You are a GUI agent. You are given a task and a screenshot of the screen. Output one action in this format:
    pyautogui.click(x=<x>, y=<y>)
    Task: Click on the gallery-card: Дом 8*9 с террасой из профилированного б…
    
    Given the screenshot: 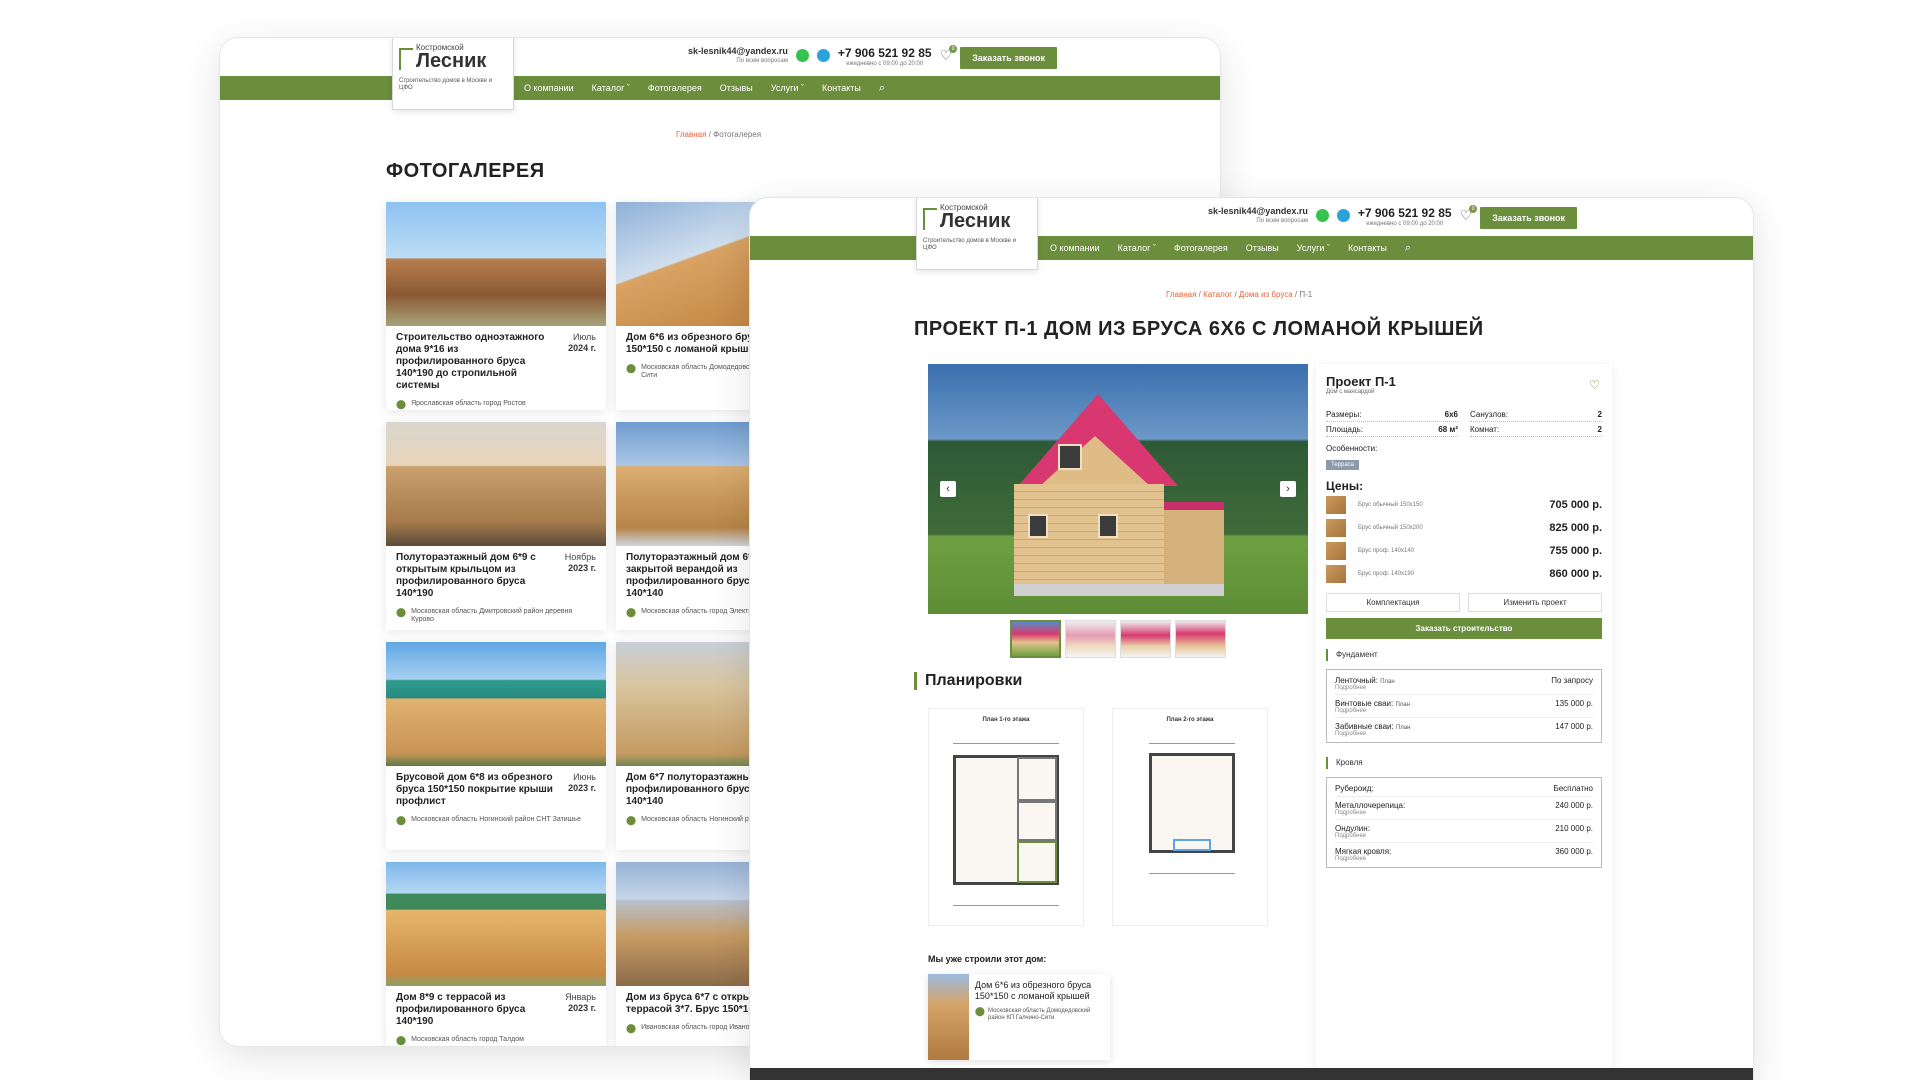 What is the action you would take?
    pyautogui.click(x=496, y=954)
    